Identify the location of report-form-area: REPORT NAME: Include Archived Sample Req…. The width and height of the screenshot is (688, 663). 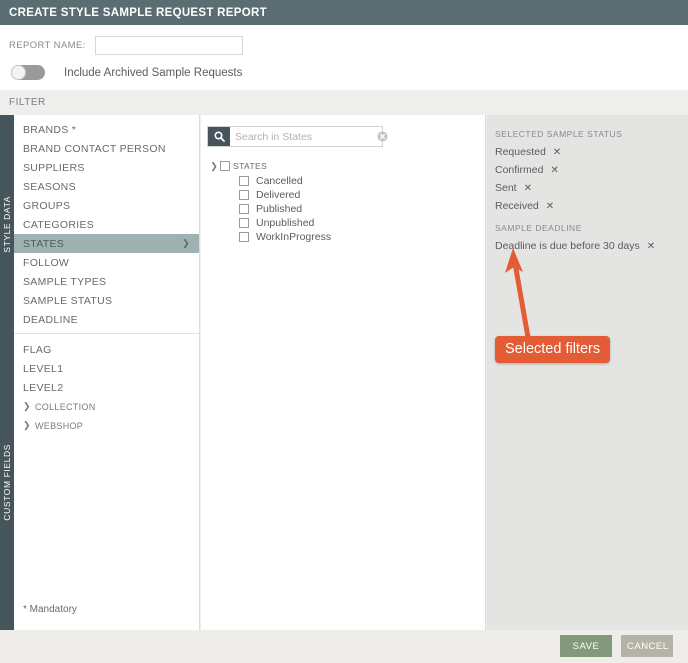
(344, 57).